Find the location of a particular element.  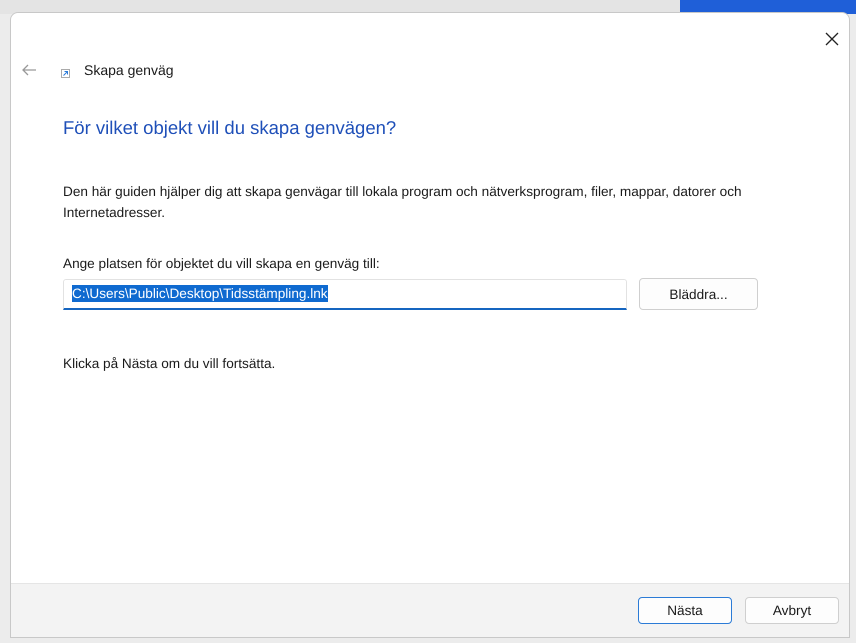

wizard-heading: För vilket objekt vill du skapa genvägen? is located at coordinates (230, 128).